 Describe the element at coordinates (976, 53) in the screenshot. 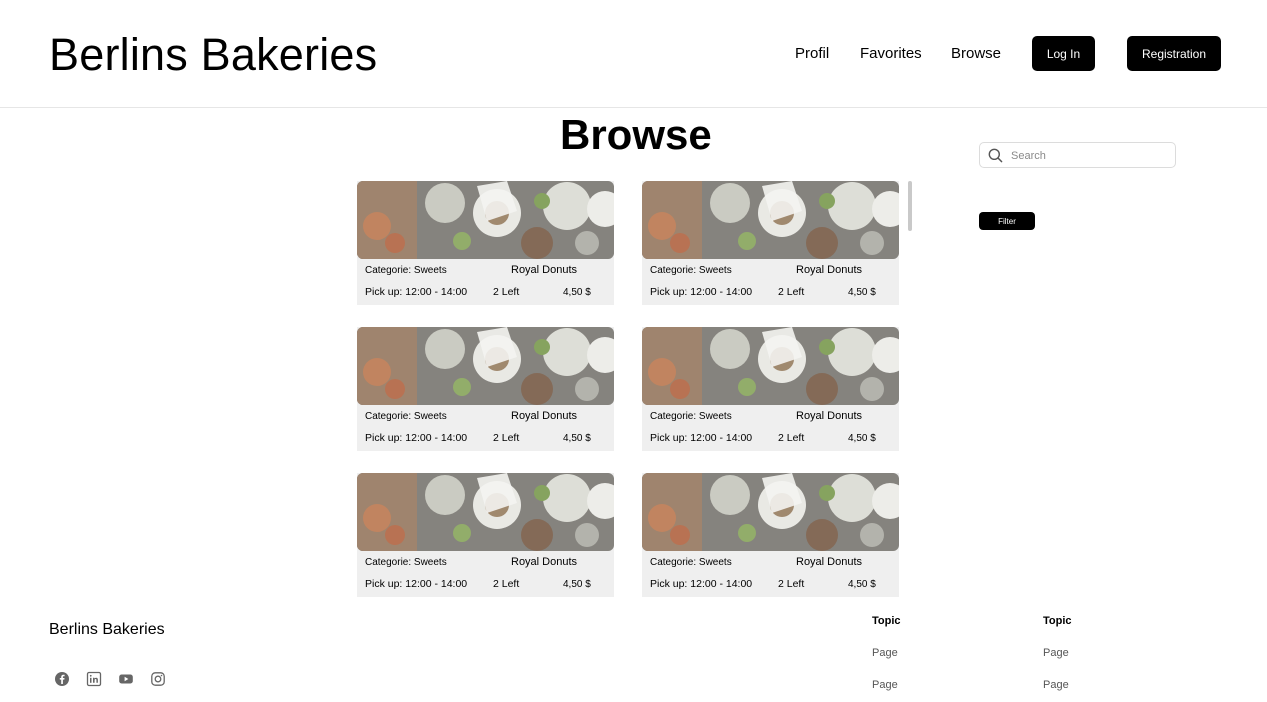

I see `nav-browse: Browse` at that location.